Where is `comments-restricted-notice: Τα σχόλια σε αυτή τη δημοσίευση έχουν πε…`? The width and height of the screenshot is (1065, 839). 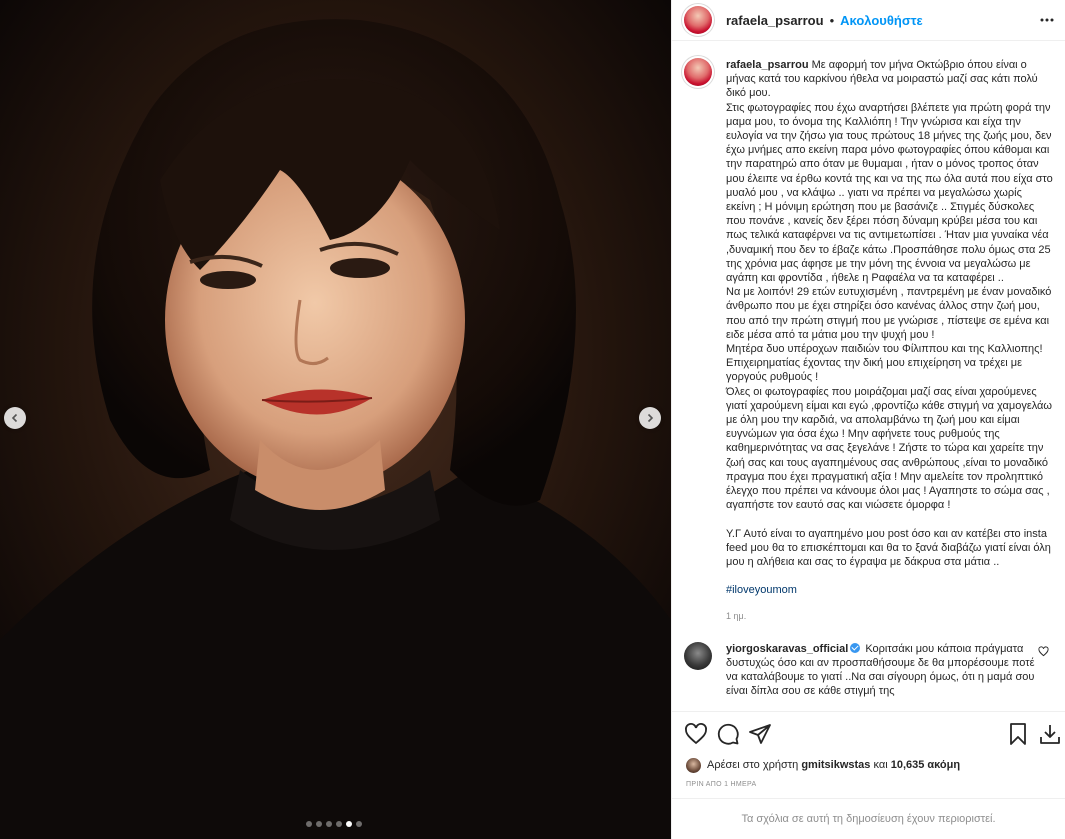
comments-restricted-notice: Τα σχόλια σε αυτή τη δημοσίευση έχουν πε… is located at coordinates (868, 818).